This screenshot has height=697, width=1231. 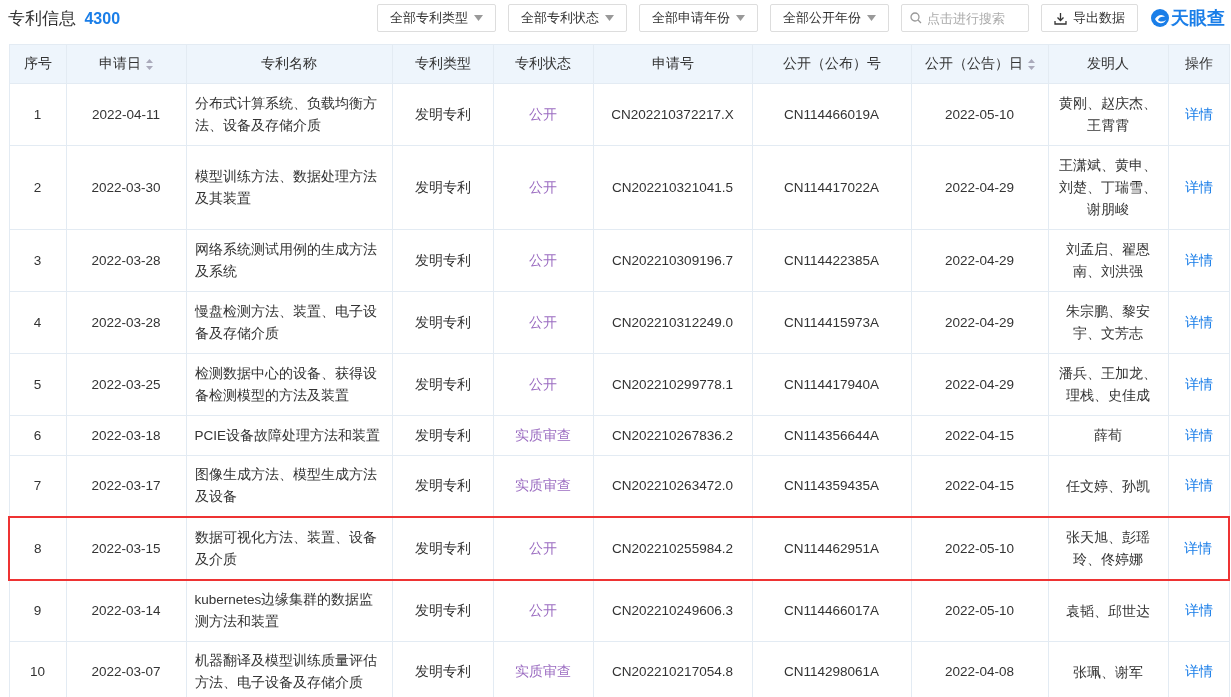 What do you see at coordinates (672, 548) in the screenshot?
I see `application-number-cell: CN202210255984.2` at bounding box center [672, 548].